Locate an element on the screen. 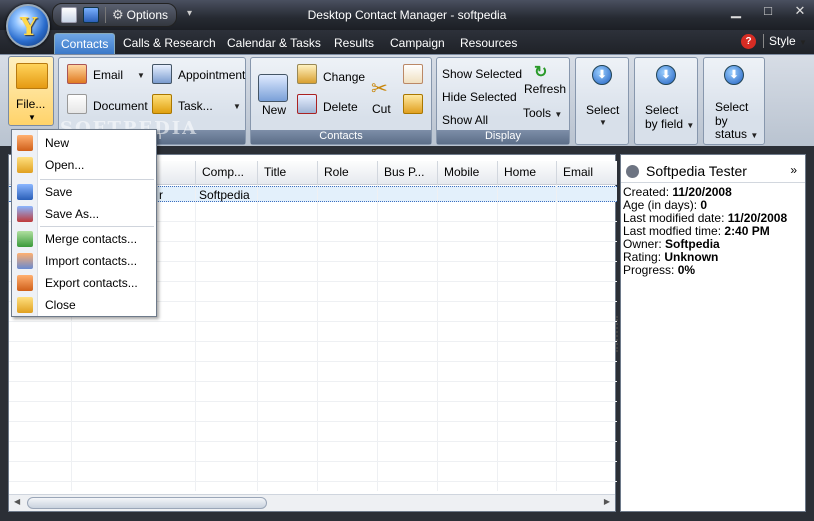 The image size is (814, 521). style-label: Style is located at coordinates (782, 41).